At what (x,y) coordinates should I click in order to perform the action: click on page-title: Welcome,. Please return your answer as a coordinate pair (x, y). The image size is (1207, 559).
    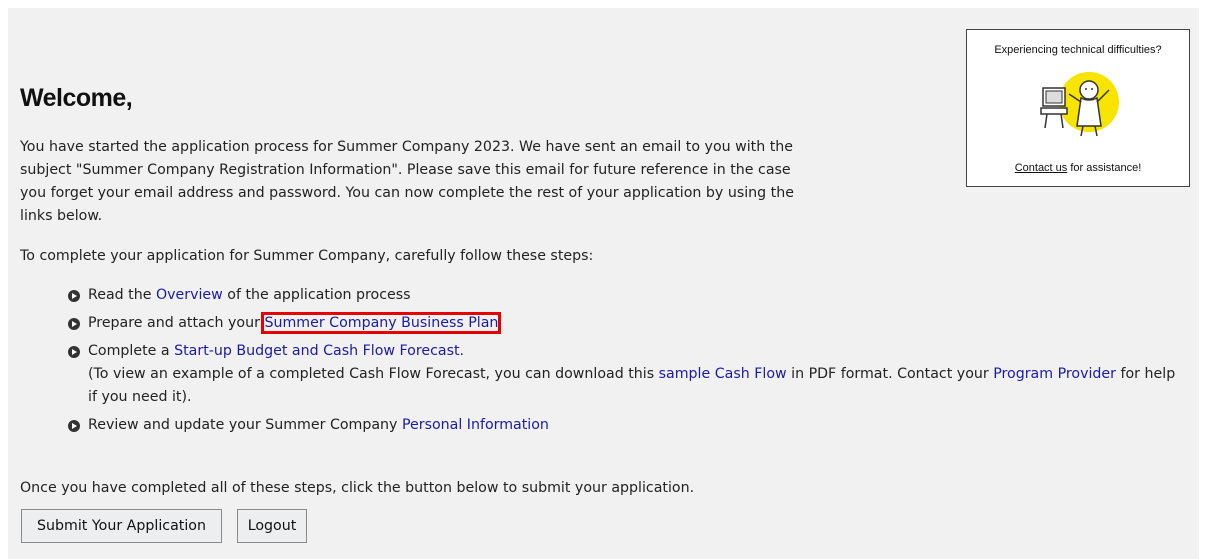
    Looking at the image, I should click on (76, 98).